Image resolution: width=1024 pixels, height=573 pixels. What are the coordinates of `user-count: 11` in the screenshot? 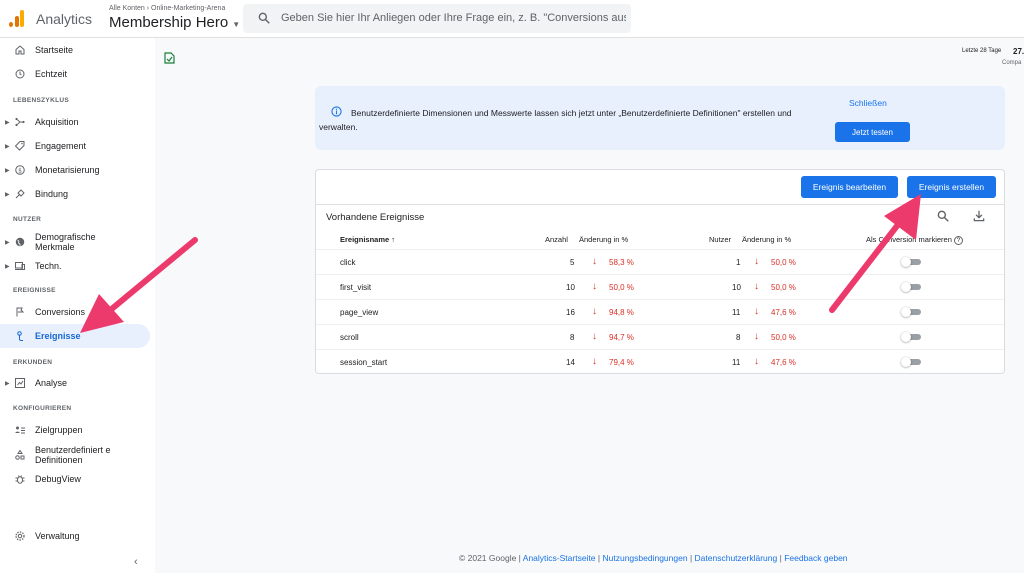 It's located at (736, 312).